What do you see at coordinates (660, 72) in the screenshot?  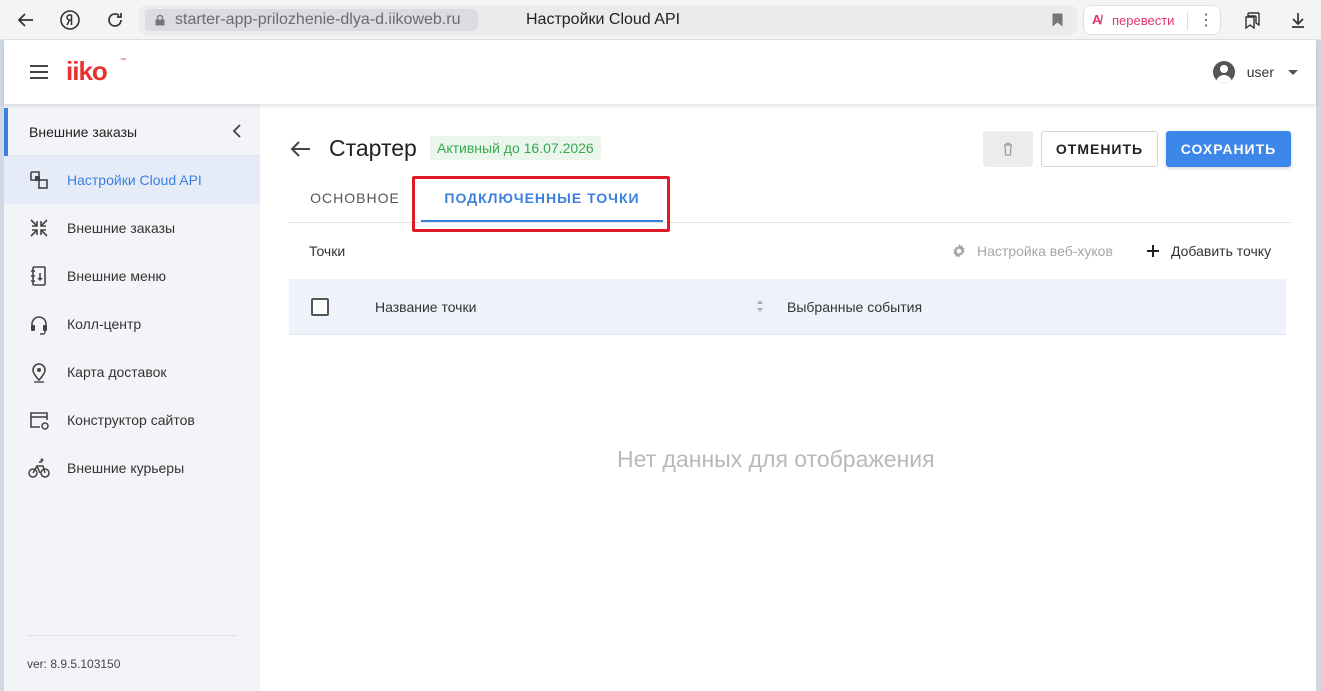 I see `app-header: iiko ™ user` at bounding box center [660, 72].